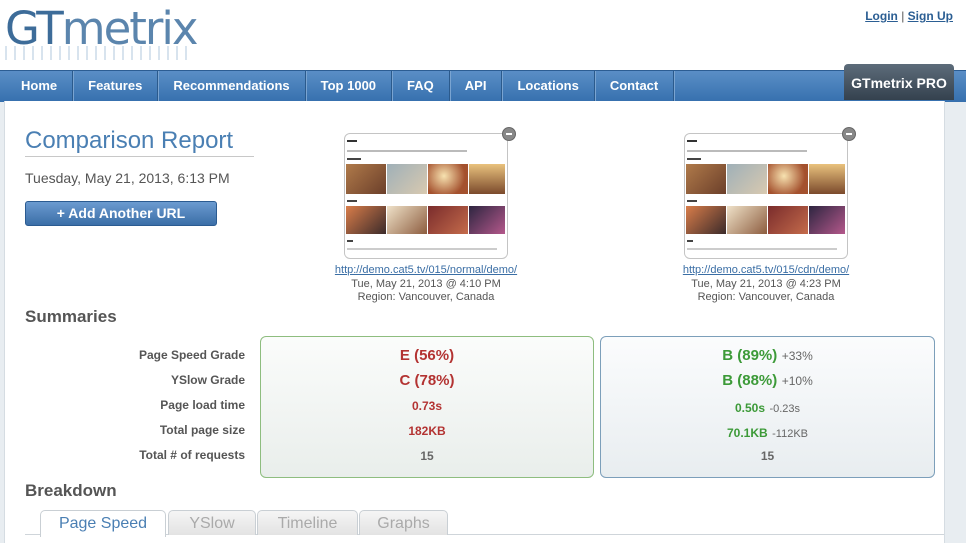 The image size is (966, 543). What do you see at coordinates (767, 456) in the screenshot?
I see `page-b-requests: 15` at bounding box center [767, 456].